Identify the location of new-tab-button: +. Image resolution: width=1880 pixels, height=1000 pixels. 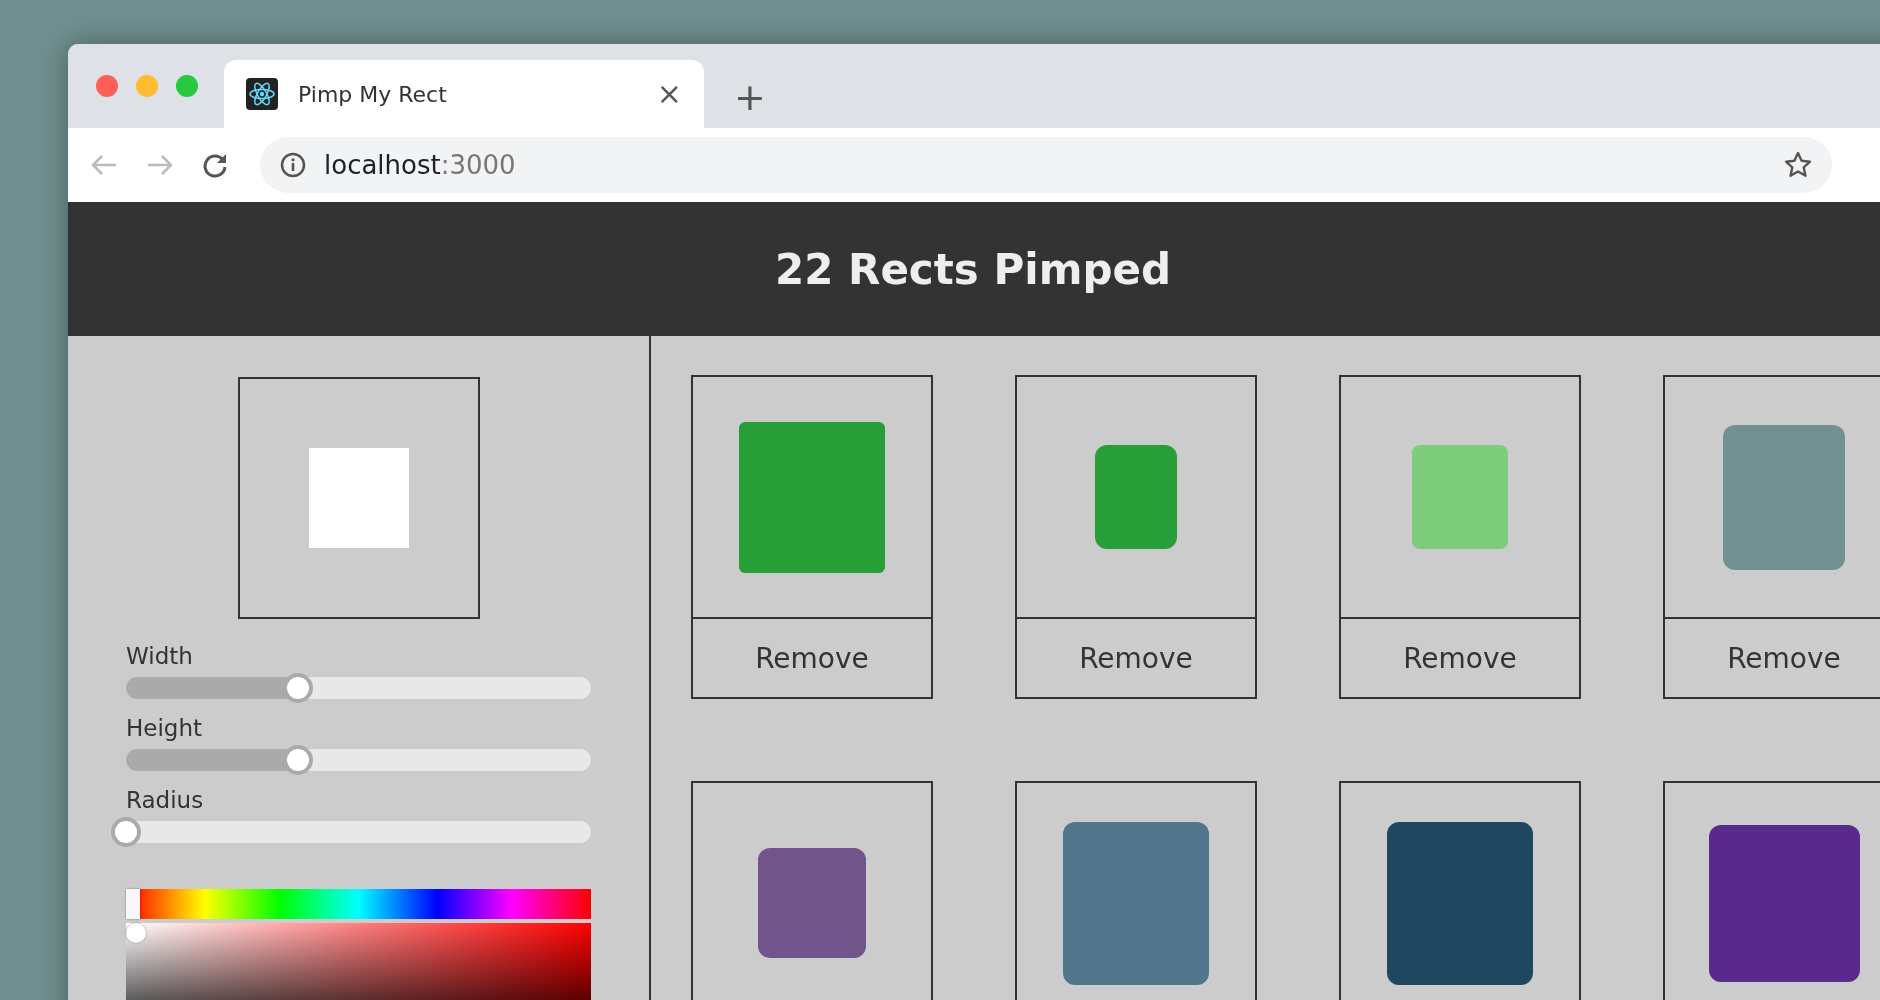
(750, 97).